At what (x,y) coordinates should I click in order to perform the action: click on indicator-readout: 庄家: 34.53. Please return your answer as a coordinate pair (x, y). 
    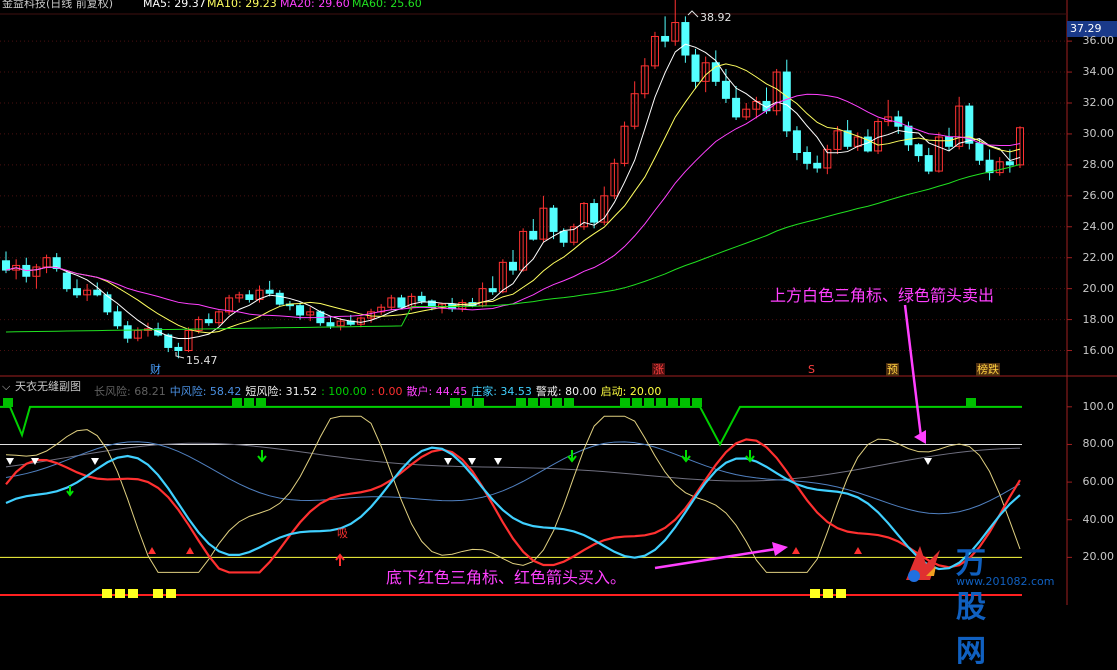
    Looking at the image, I should click on (501, 391).